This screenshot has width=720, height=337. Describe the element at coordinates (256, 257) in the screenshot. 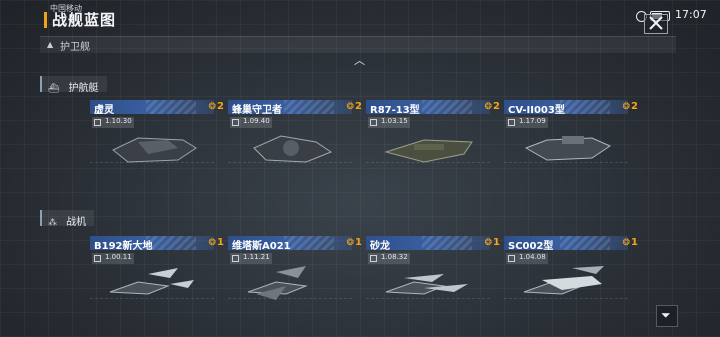

I see `stat-value: 1.11.21` at that location.